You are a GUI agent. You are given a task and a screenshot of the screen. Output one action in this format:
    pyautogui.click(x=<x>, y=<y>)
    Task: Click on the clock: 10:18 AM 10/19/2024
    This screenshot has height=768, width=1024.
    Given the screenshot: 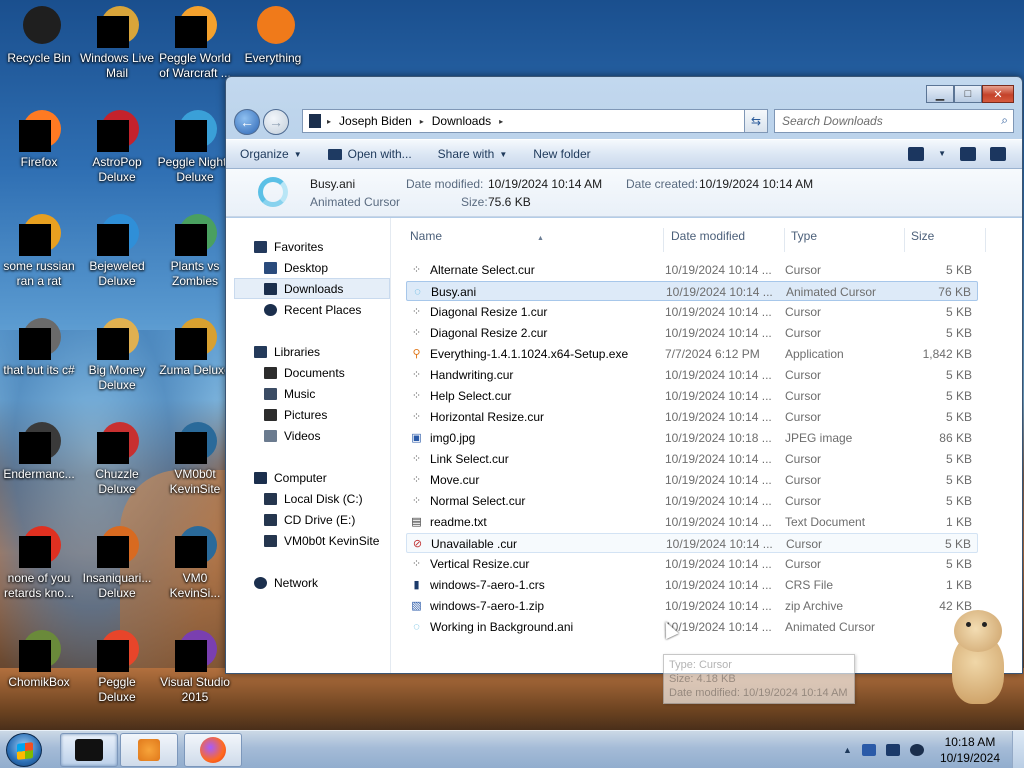 What is the action you would take?
    pyautogui.click(x=970, y=750)
    